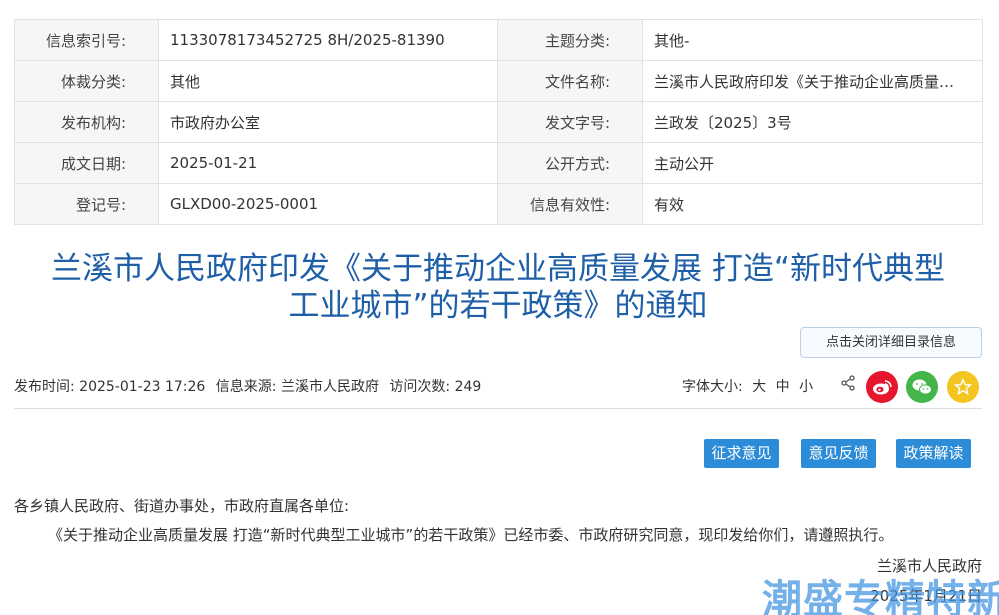  Describe the element at coordinates (570, 122) in the screenshot. I see `meta-key: 发文字号:` at that location.